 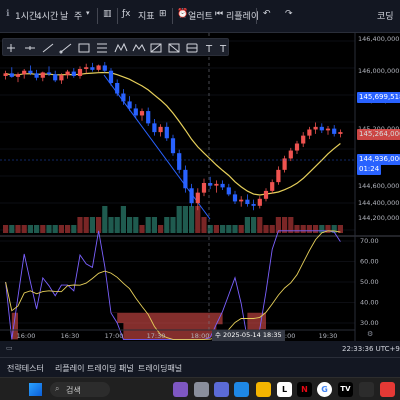 I want to click on redo-icon: ↷, so click(x=289, y=14).